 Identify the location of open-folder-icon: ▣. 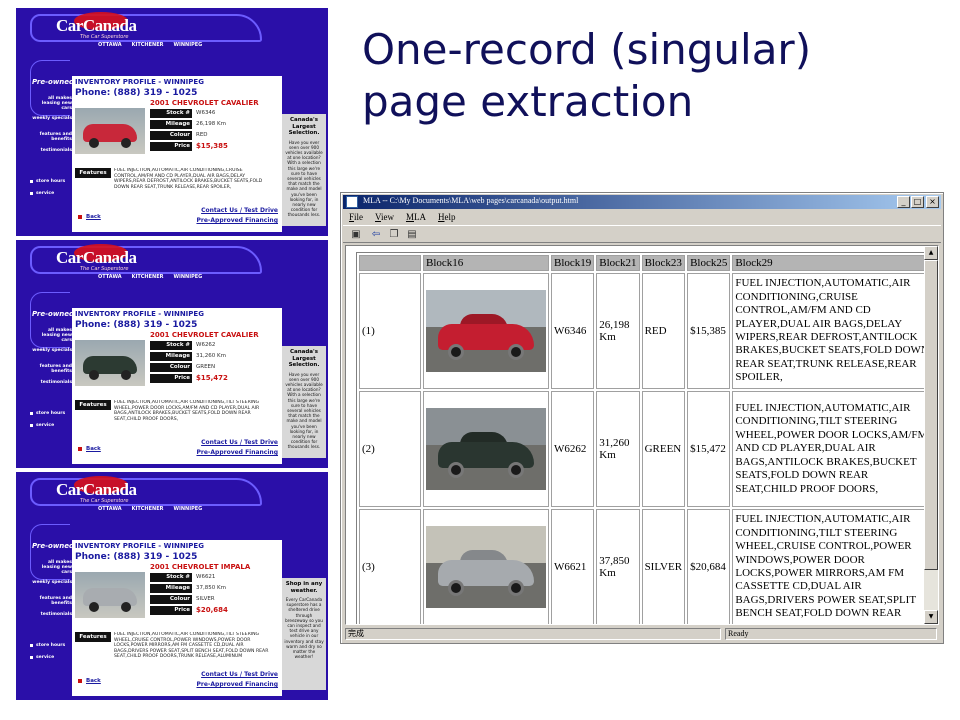
(356, 234).